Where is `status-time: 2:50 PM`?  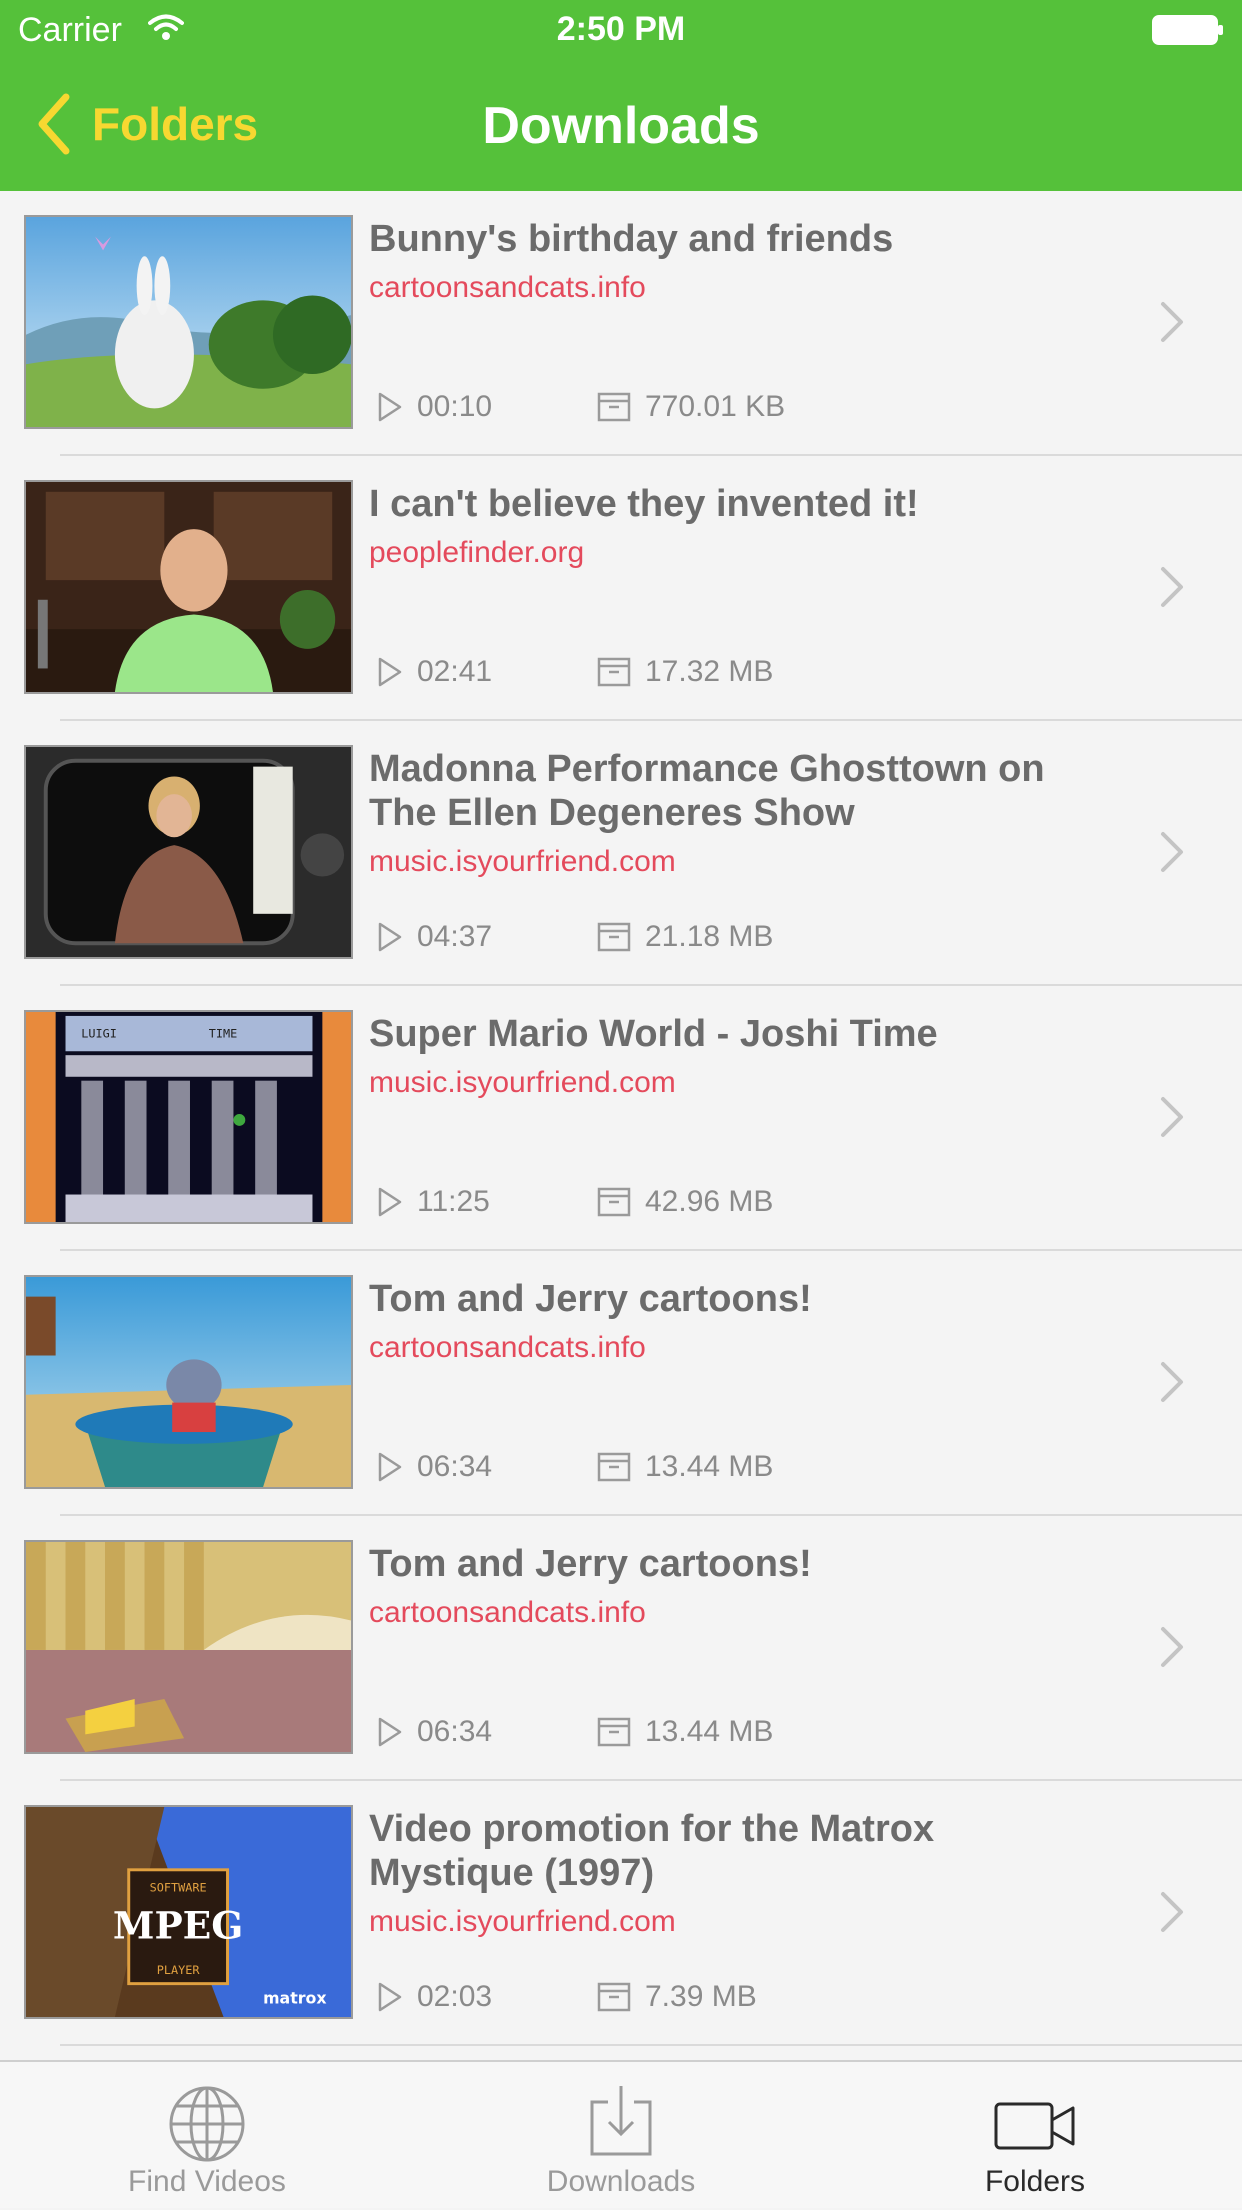
status-time: 2:50 PM is located at coordinates (621, 29).